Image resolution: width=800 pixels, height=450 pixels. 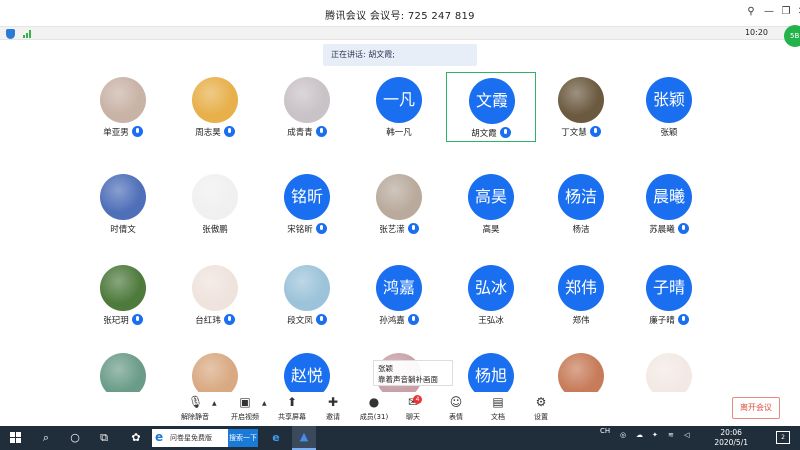 I want to click on participant-name: 单亚男, so click(x=116, y=133).